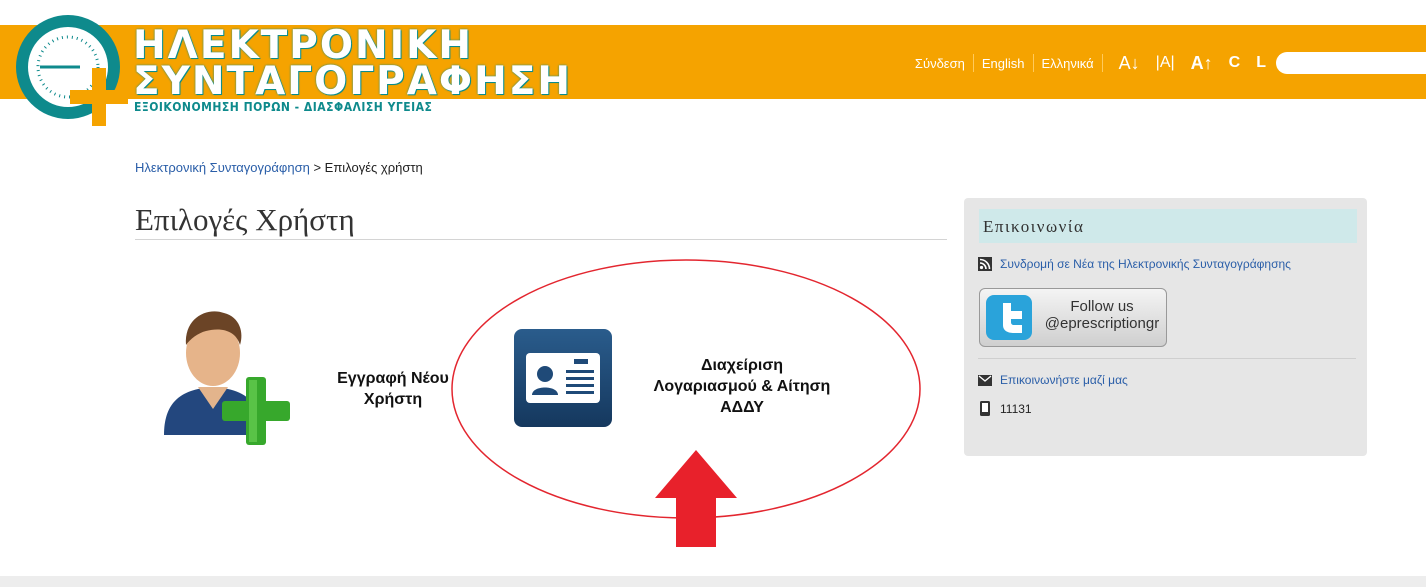  I want to click on sidebar-heading: Επικοινωνία, so click(1034, 226).